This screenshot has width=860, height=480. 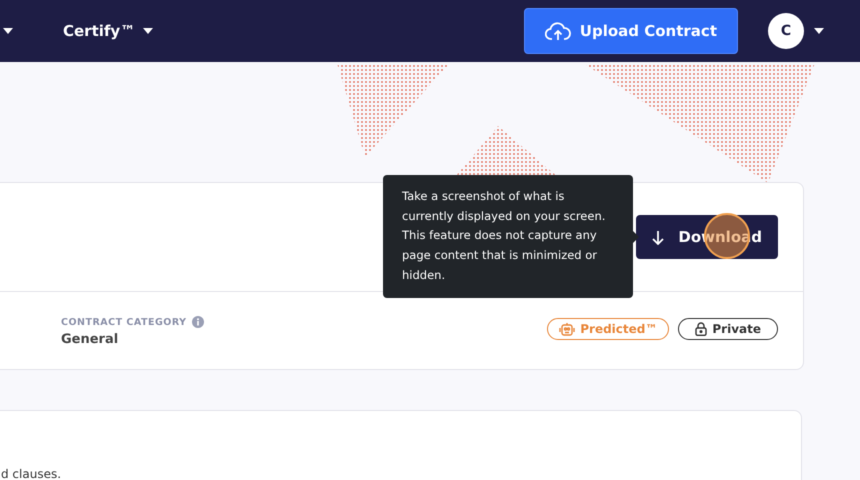 I want to click on category-label: CONTRACT CATEGORY, so click(x=124, y=322).